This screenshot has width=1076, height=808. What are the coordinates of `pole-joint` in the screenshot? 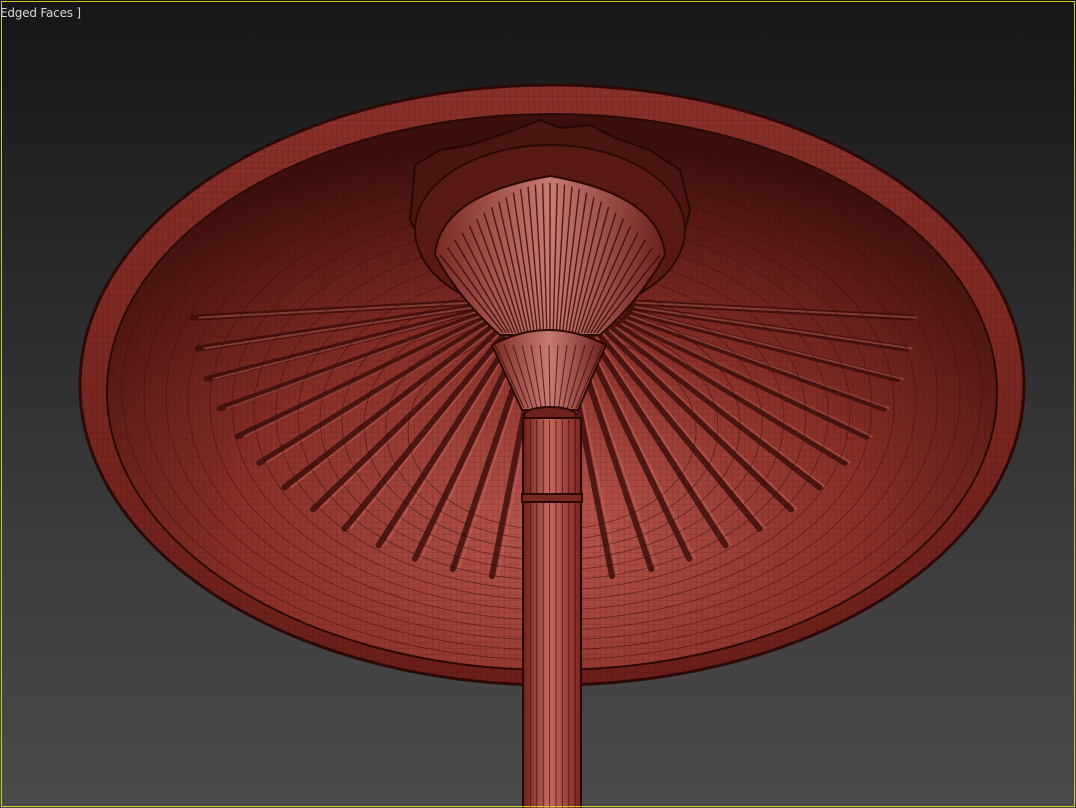 It's located at (552, 498).